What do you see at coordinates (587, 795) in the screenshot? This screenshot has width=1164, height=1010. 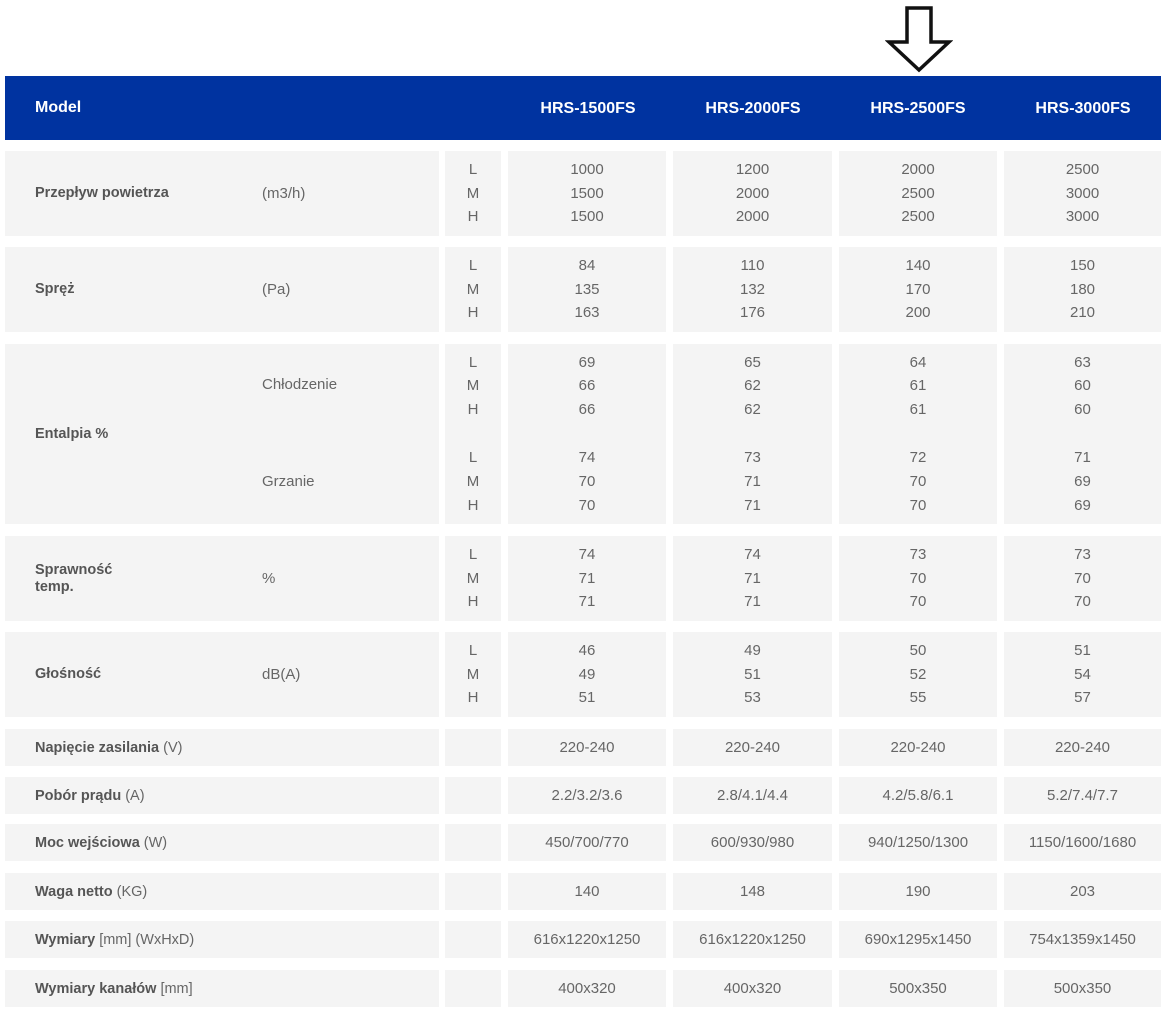 I see `value-cell: 2.2/3.2/3.6` at bounding box center [587, 795].